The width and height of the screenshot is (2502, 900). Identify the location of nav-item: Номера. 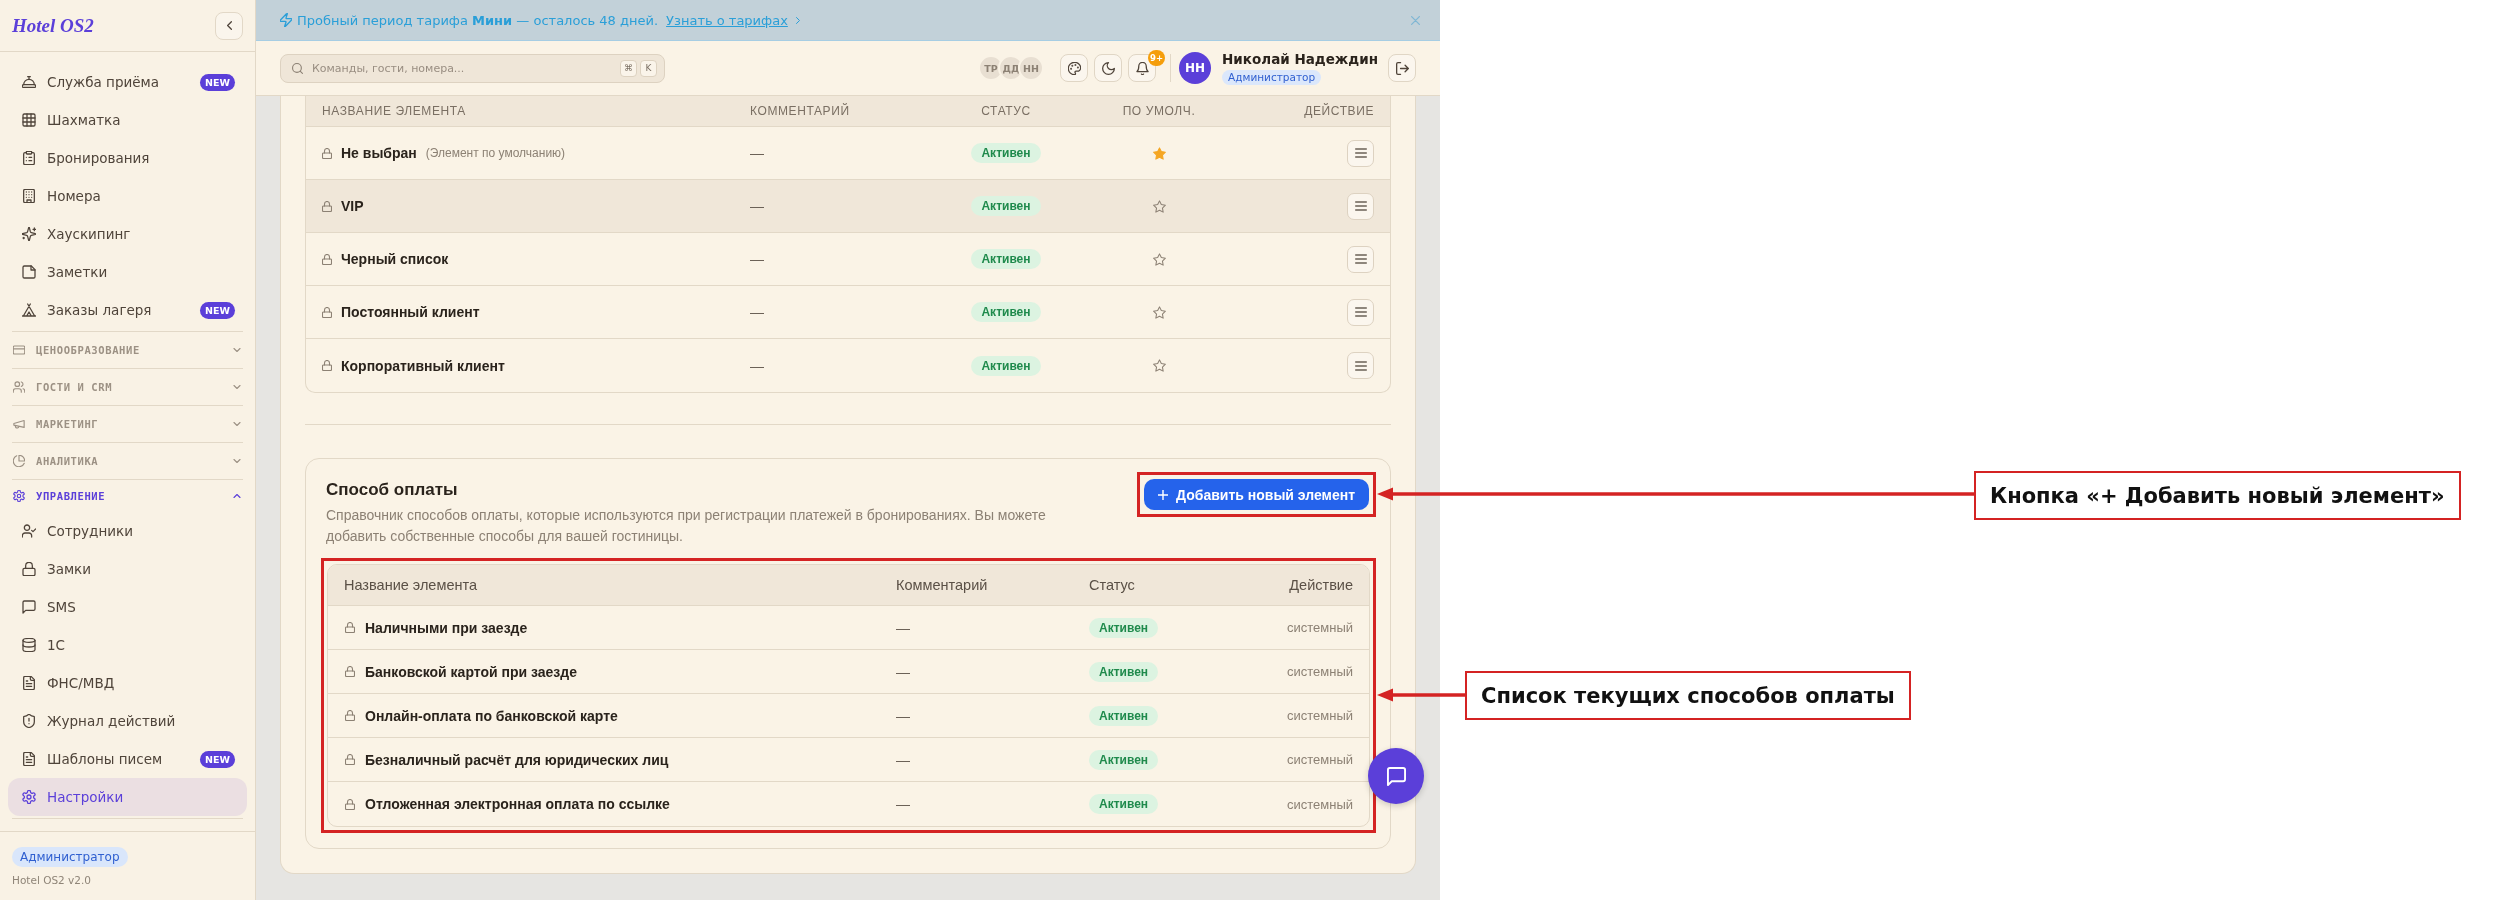
(127, 196).